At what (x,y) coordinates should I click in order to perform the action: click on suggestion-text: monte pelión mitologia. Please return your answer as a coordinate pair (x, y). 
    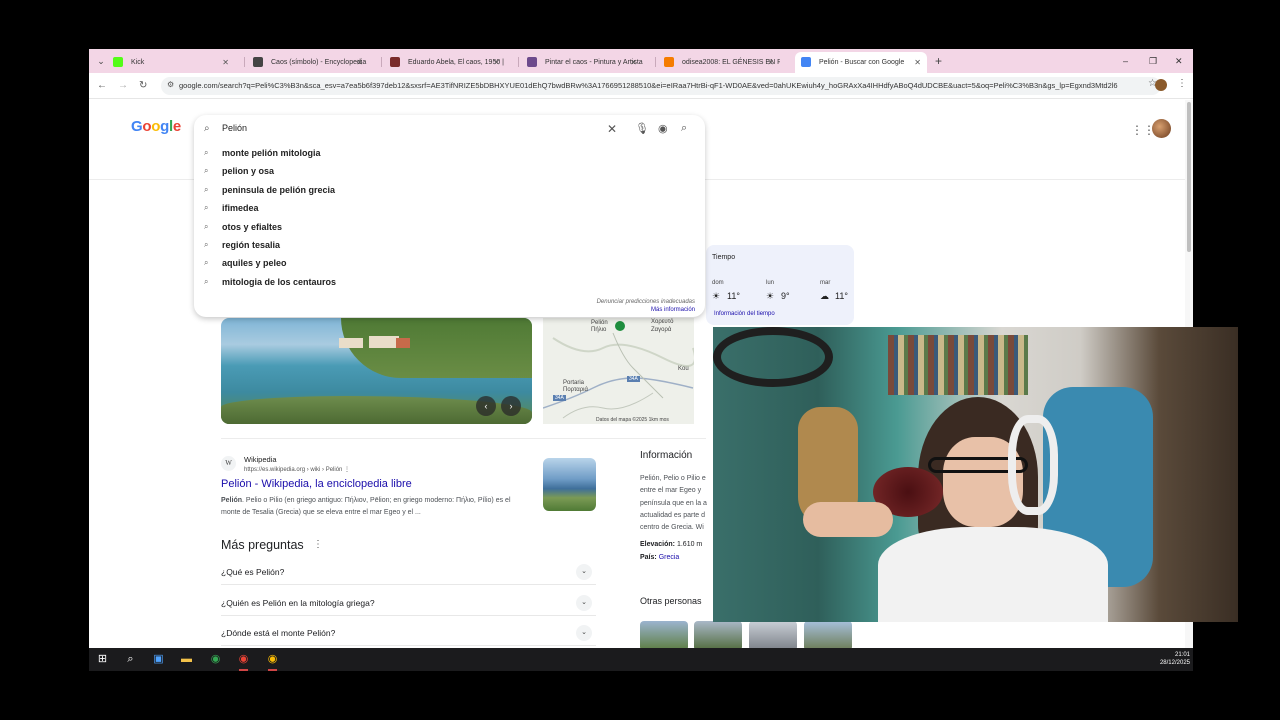
    Looking at the image, I should click on (271, 153).